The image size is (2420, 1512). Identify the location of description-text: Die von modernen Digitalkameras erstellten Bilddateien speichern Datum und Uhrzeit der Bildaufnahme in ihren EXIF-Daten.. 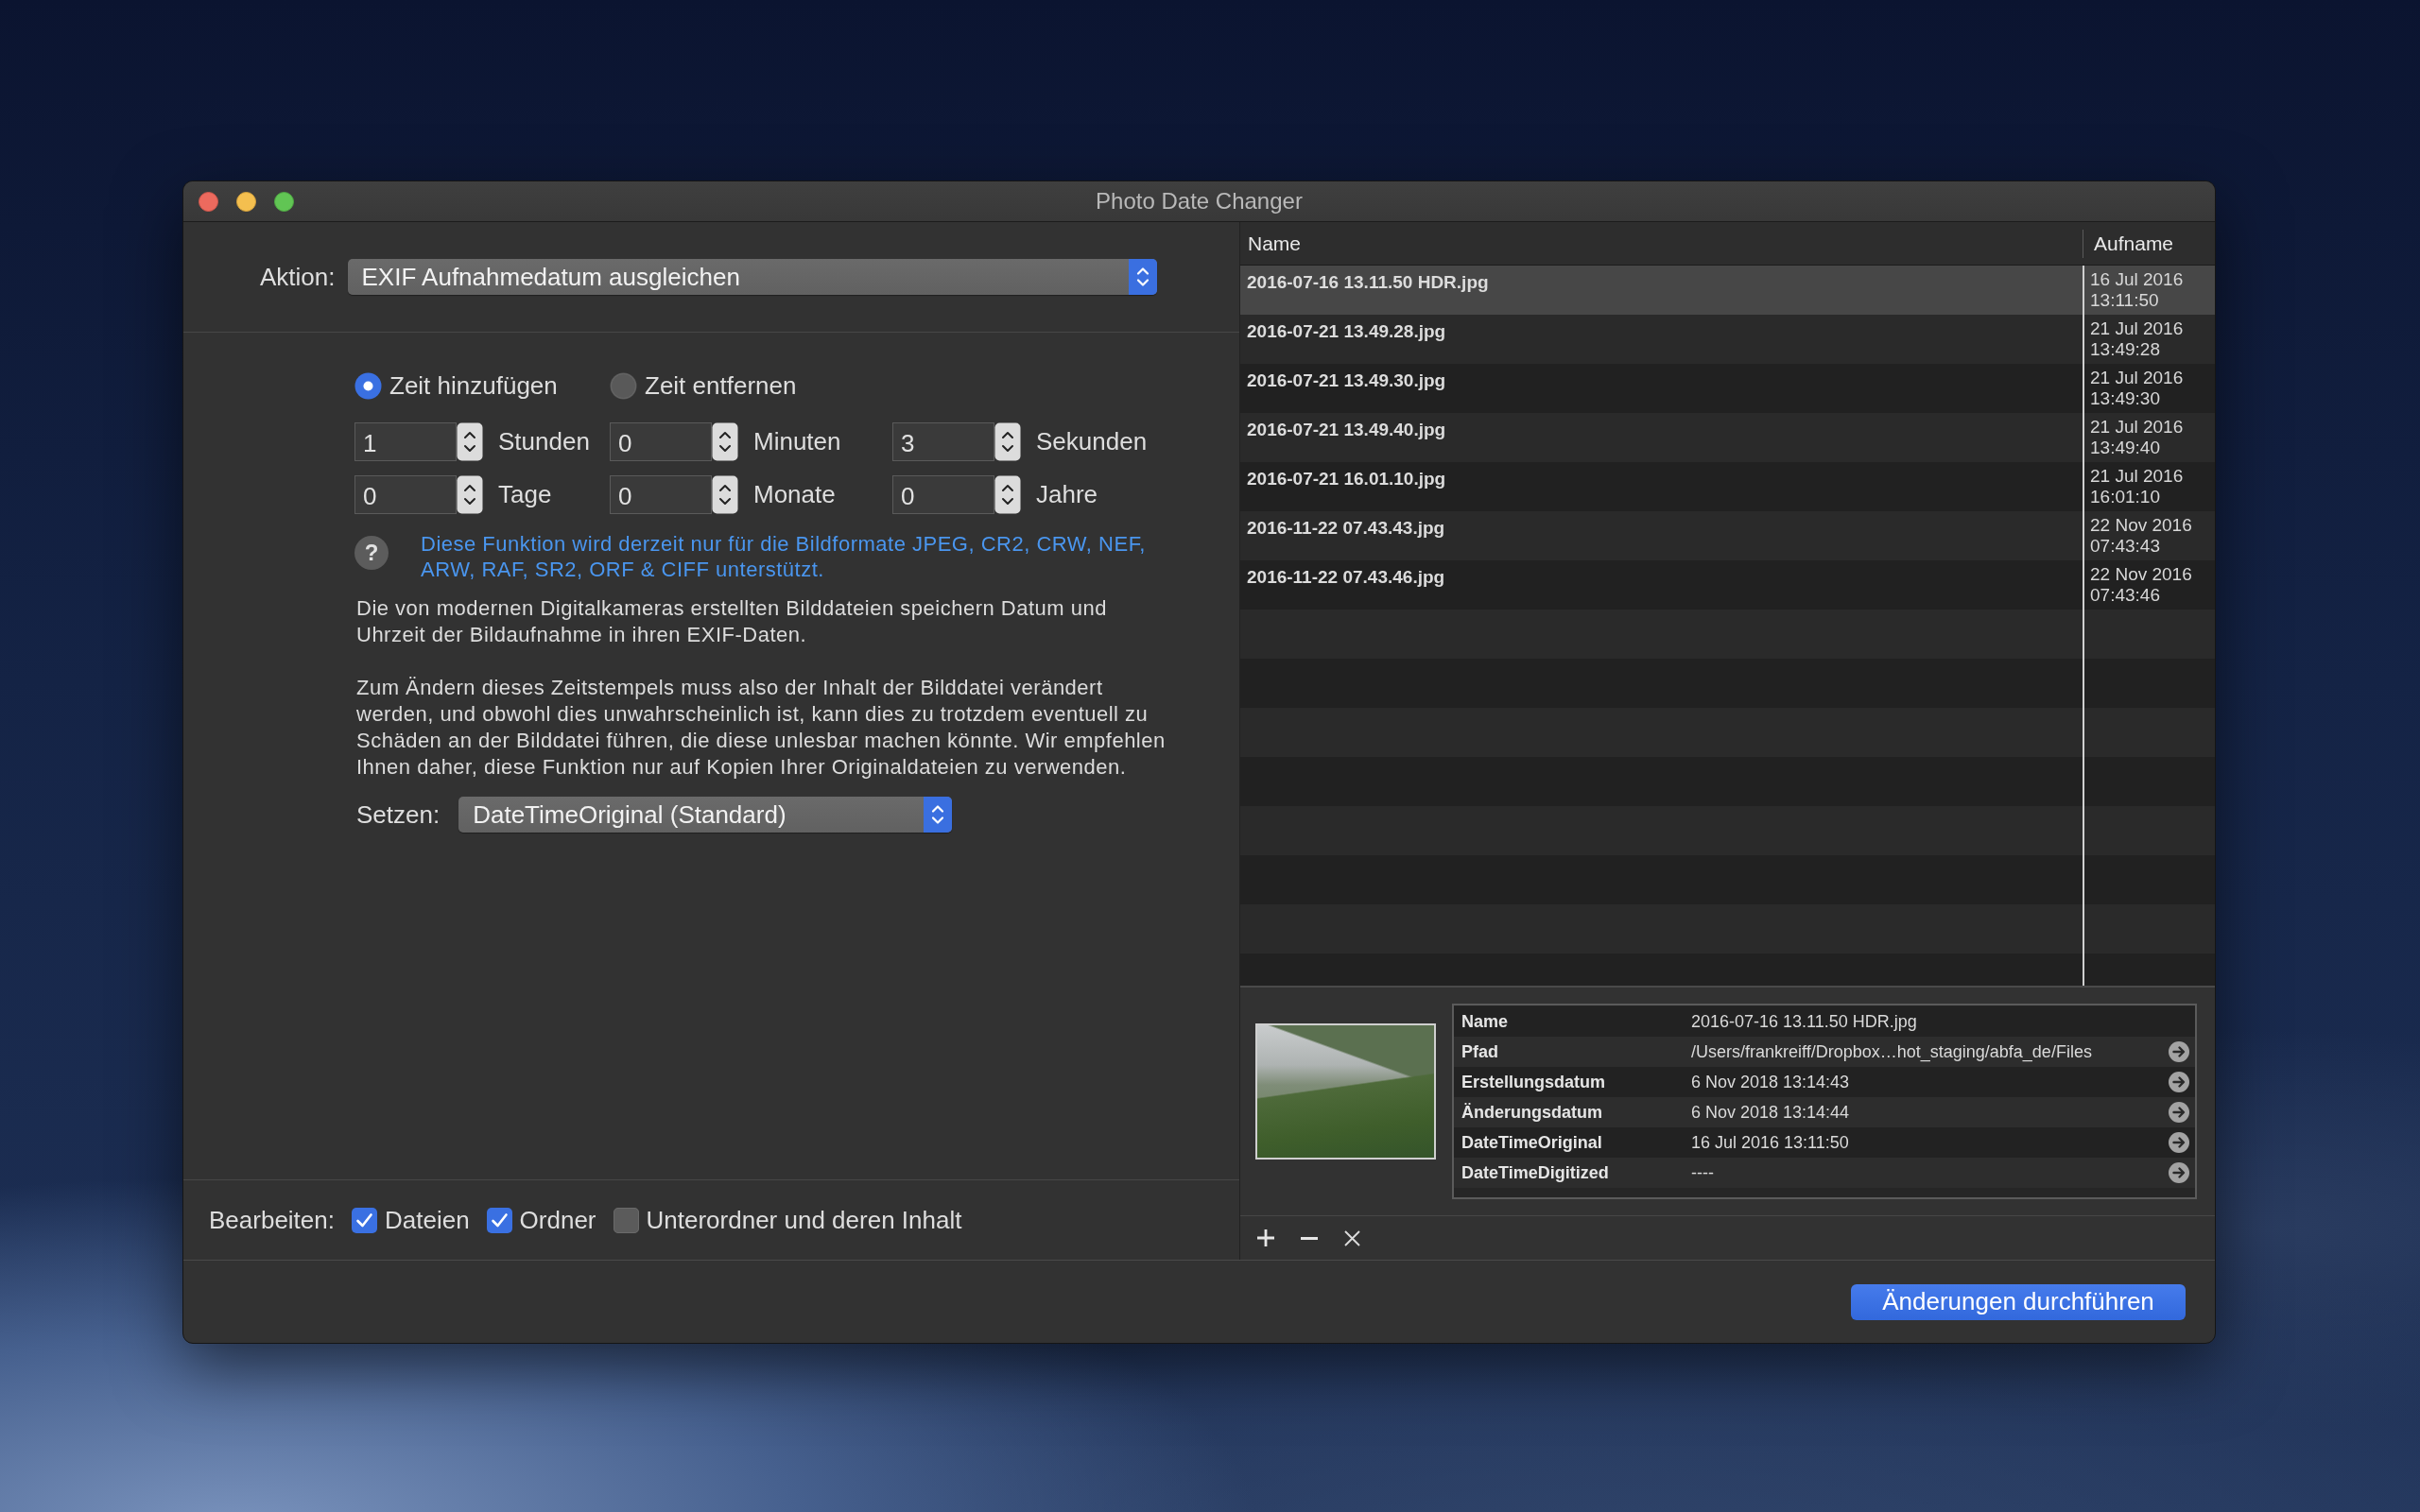
(732, 621).